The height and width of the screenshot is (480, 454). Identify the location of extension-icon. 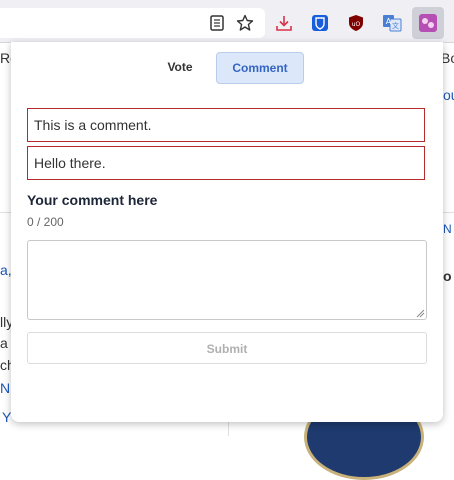
(428, 23).